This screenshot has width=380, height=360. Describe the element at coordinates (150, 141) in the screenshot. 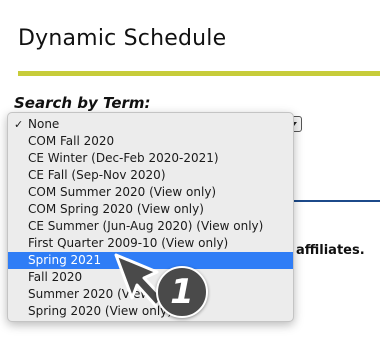

I see `menu-item-com-fall-2020: COM Fall 2020` at that location.